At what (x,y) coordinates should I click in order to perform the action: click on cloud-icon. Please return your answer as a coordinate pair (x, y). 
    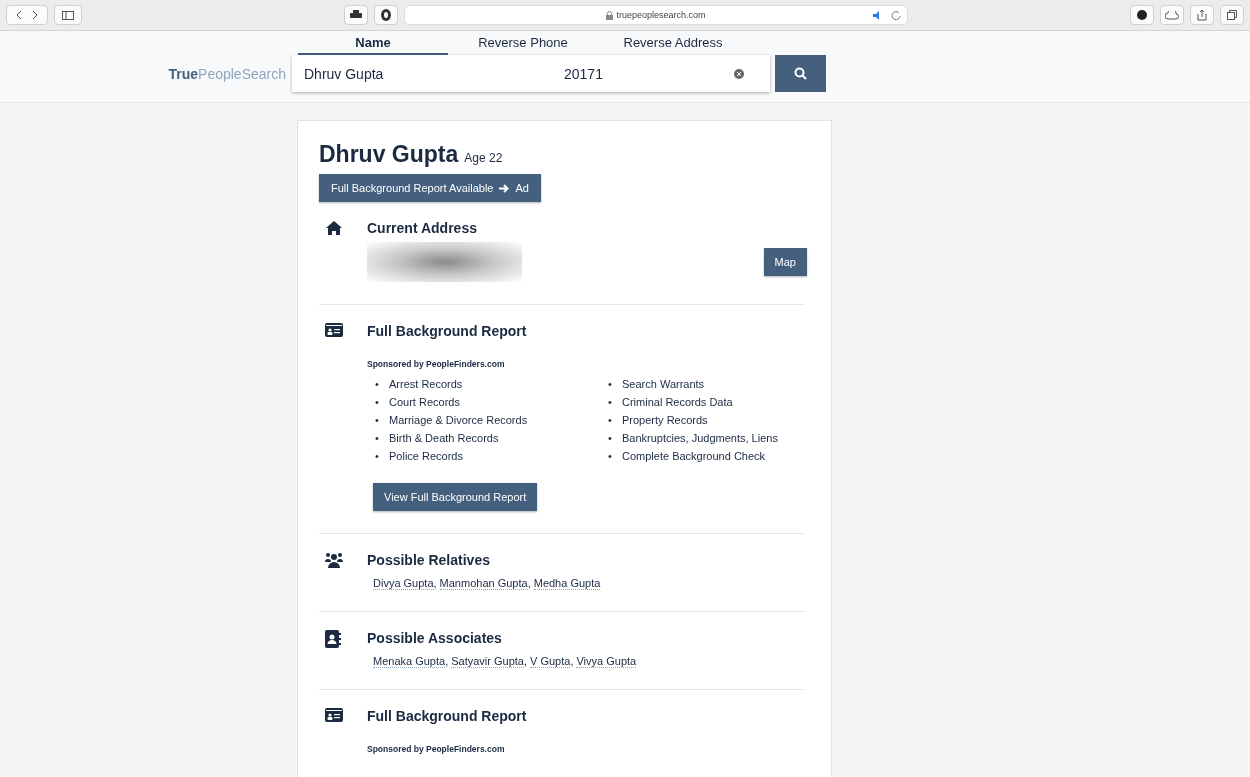
    Looking at the image, I should click on (1172, 15).